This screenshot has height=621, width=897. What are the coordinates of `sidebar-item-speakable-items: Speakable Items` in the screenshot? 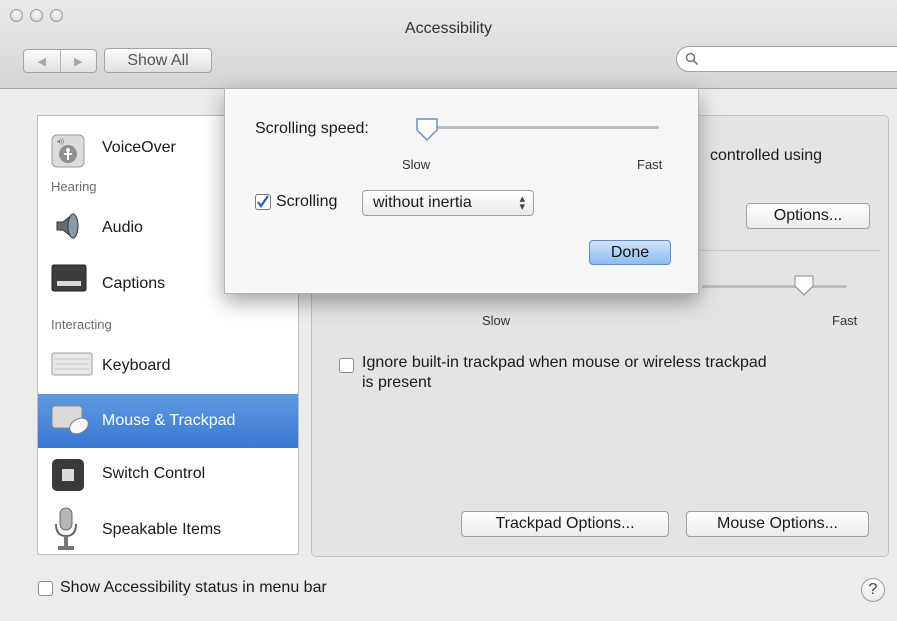 It's located at (168, 529).